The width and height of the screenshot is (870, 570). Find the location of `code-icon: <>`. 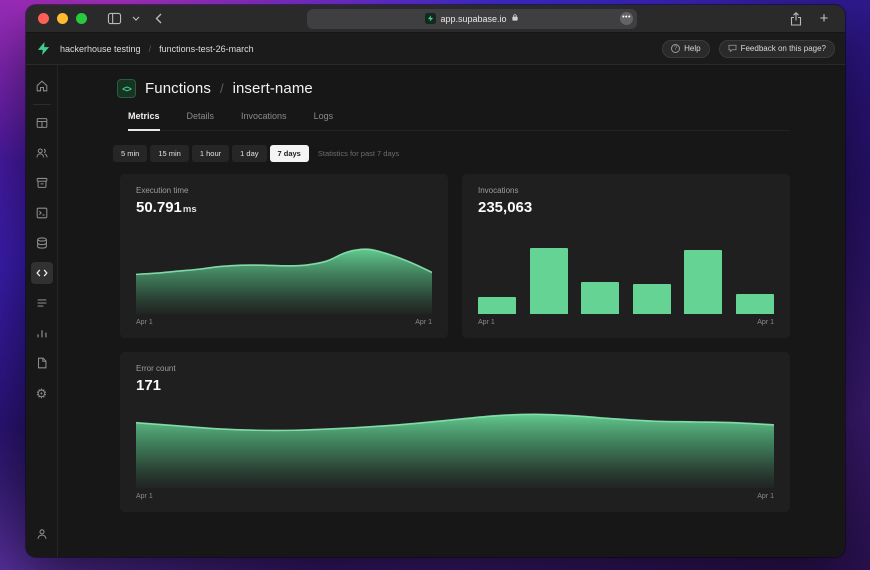

code-icon: <> is located at coordinates (126, 88).